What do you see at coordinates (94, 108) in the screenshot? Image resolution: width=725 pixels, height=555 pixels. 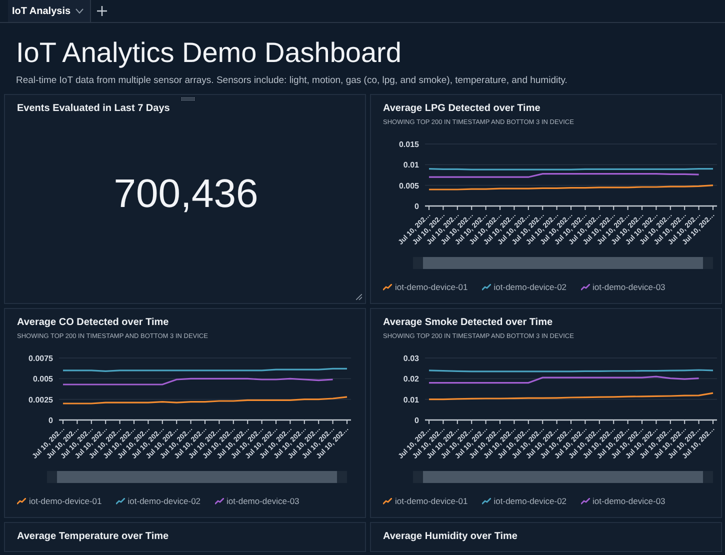 I see `card-title: Events Evaluated in Last 7 Days` at bounding box center [94, 108].